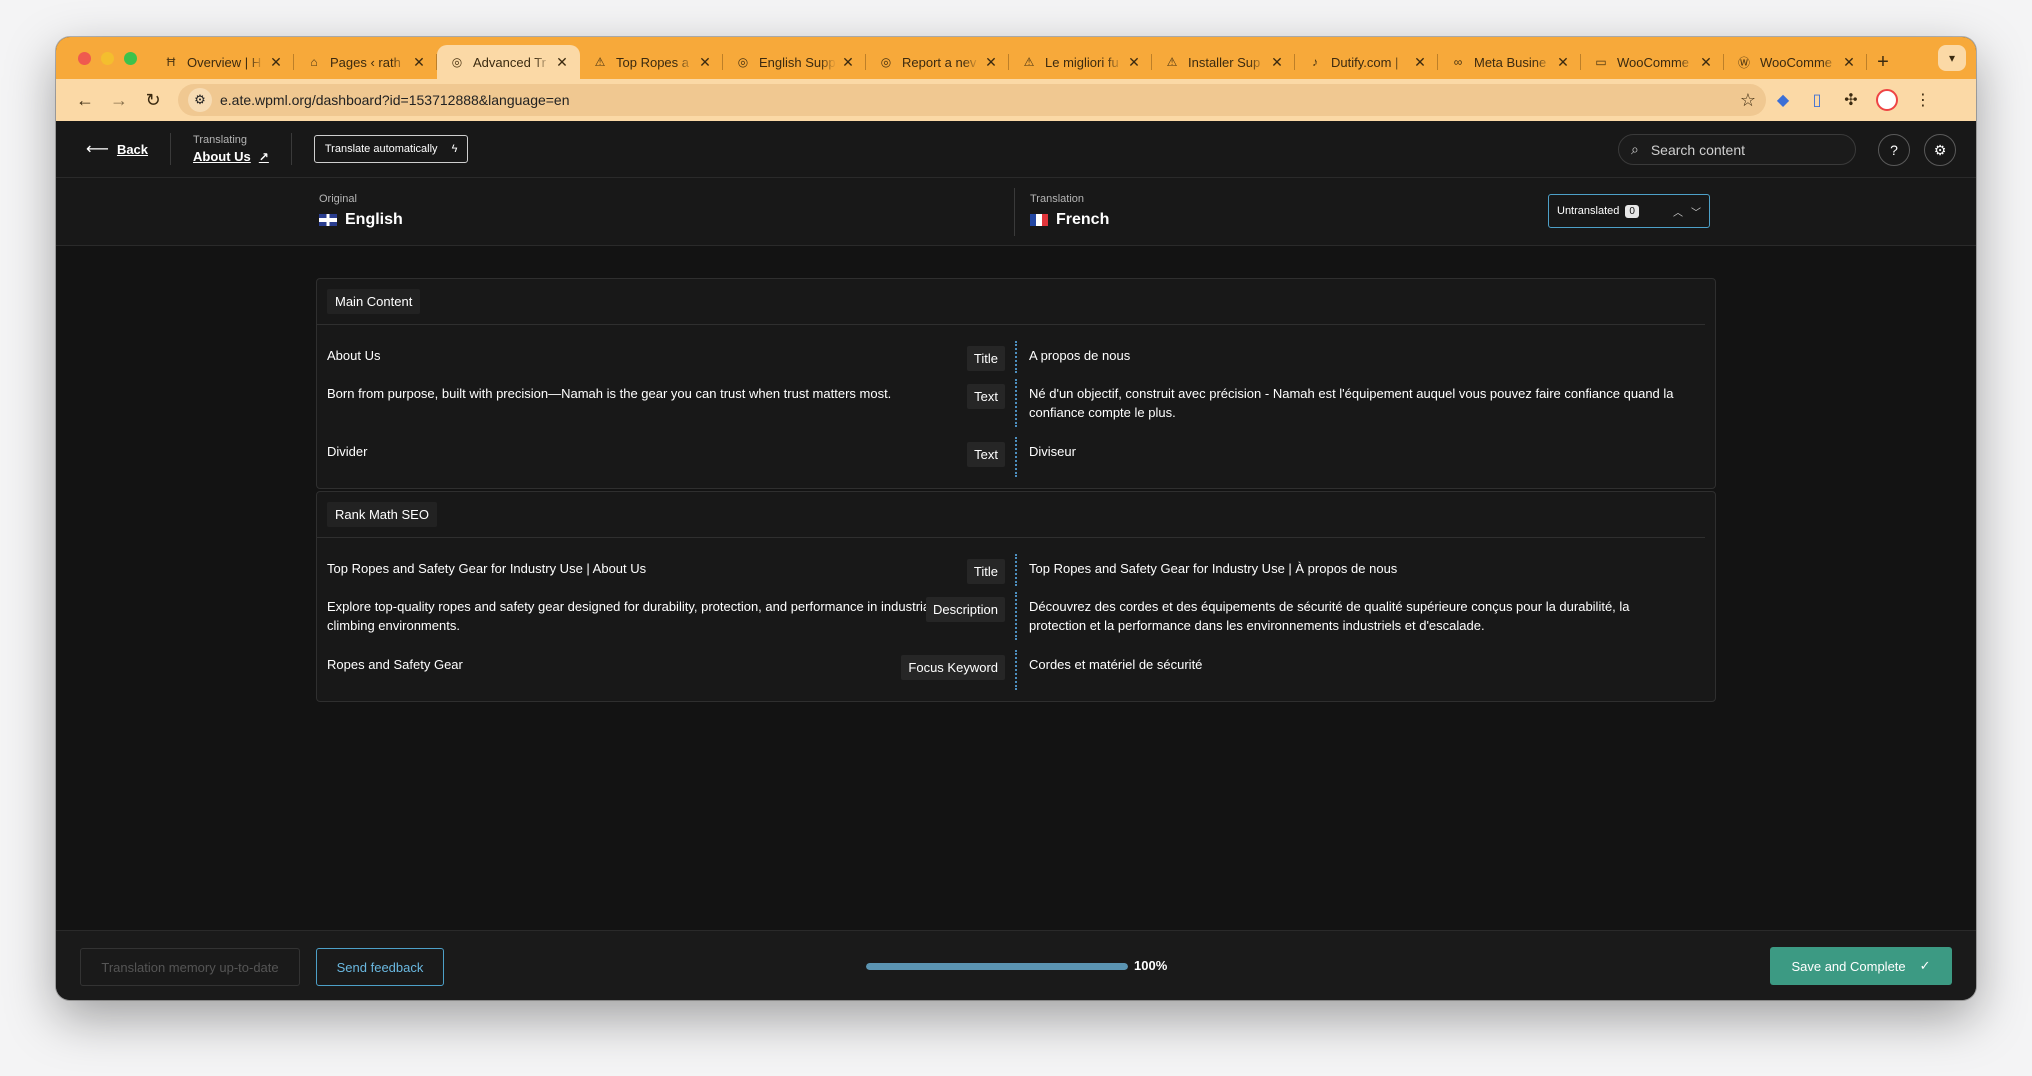  Describe the element at coordinates (1795, 62) in the screenshot. I see `browser-tab: Ⓦ WooComme ✕` at that location.